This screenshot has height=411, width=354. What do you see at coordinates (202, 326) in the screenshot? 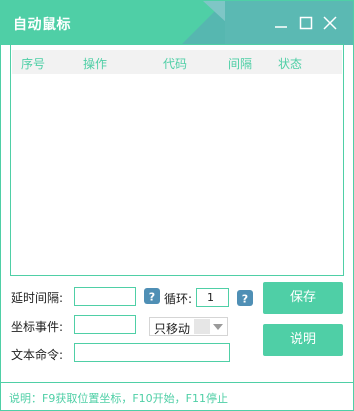
I see `select-shade` at bounding box center [202, 326].